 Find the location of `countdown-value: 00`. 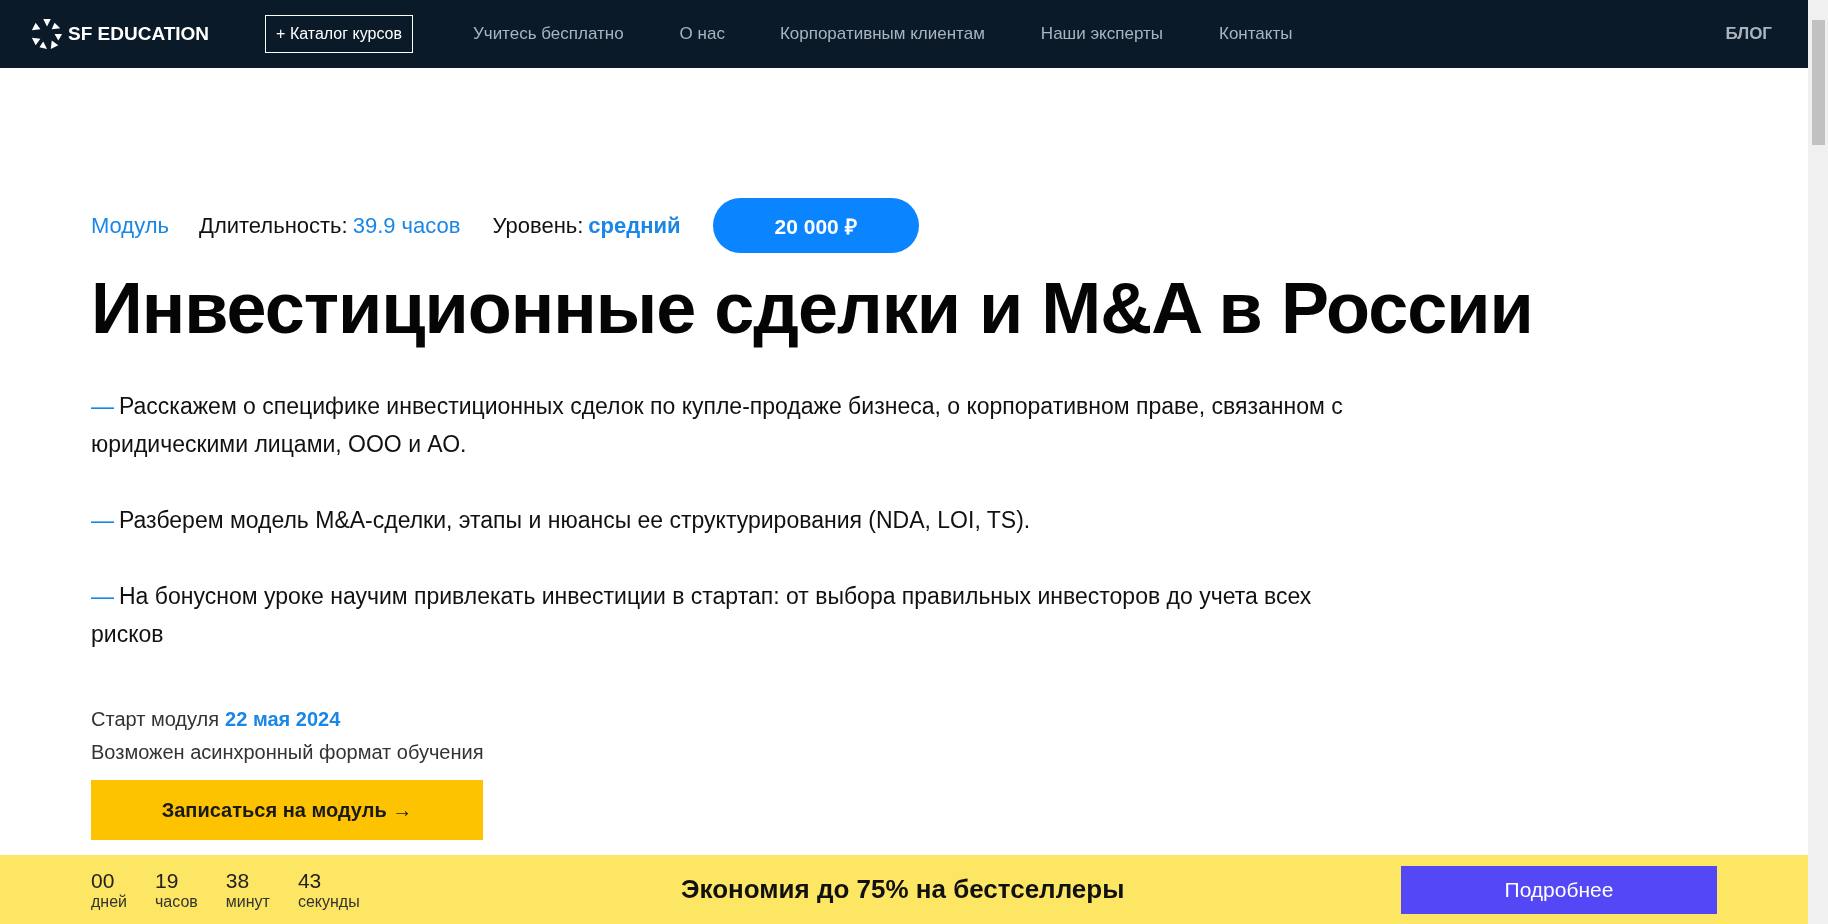

countdown-value: 00 is located at coordinates (103, 880).